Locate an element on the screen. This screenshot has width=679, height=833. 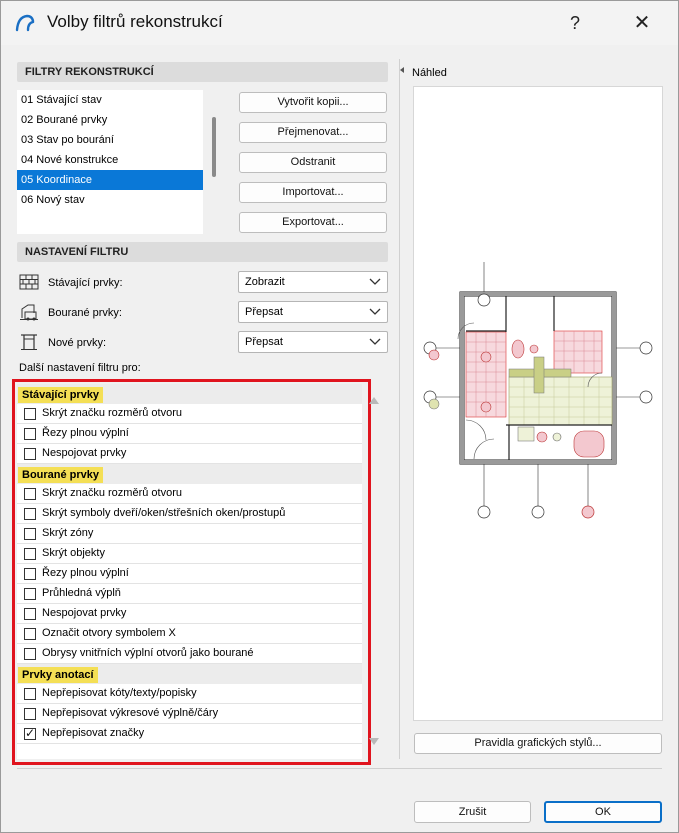
group-header-annotations: Prvky anotací is located at coordinates (189, 674).